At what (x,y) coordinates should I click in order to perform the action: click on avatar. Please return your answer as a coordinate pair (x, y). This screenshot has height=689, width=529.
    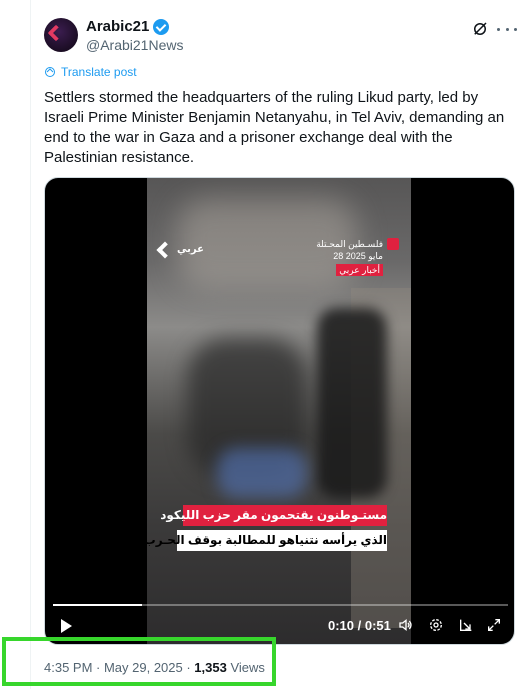
    Looking at the image, I should click on (61, 35).